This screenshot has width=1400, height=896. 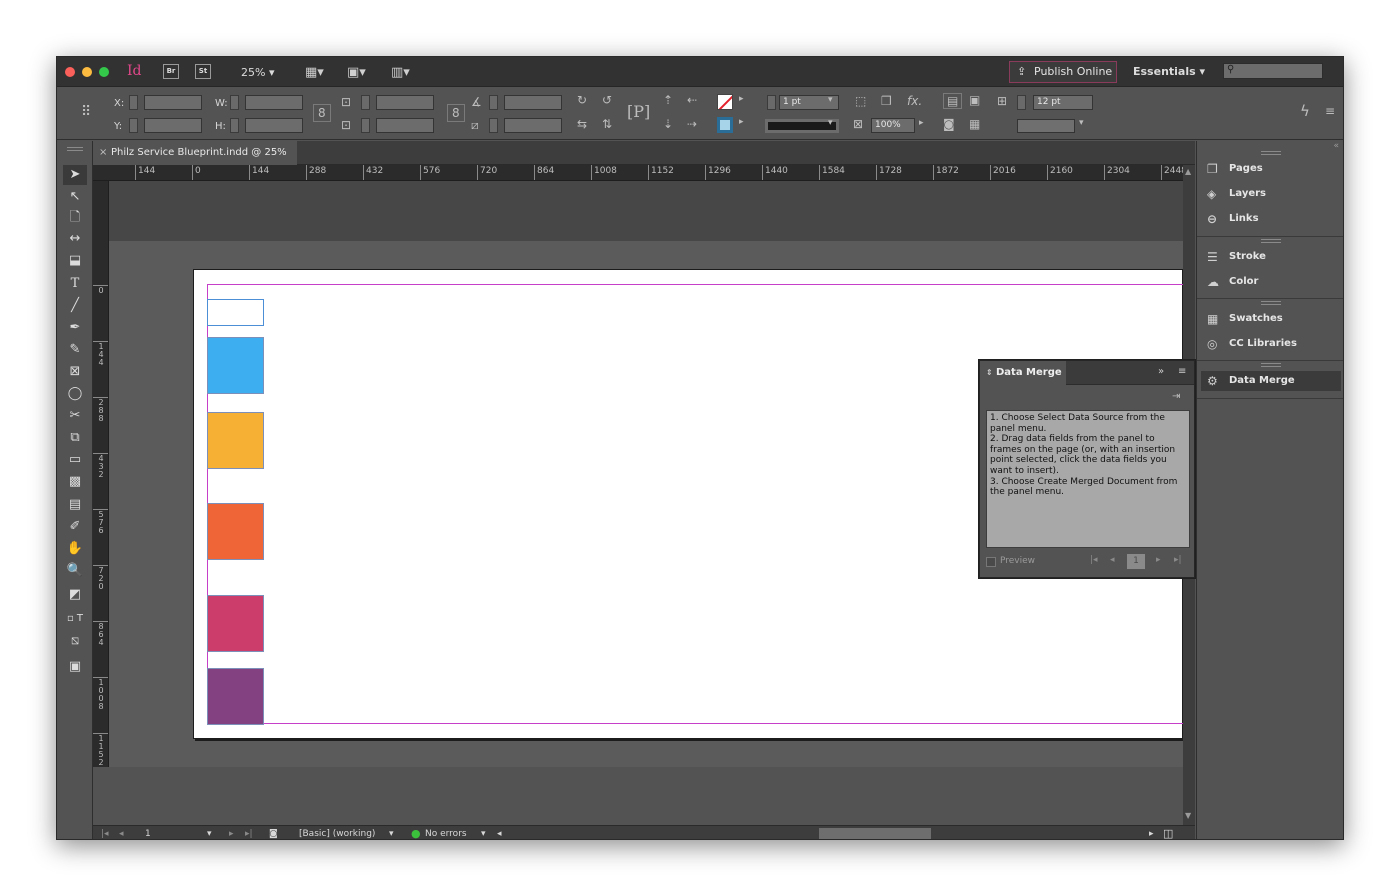 What do you see at coordinates (1330, 111) in the screenshot?
I see `control-panel-menu-icon: ≡` at bounding box center [1330, 111].